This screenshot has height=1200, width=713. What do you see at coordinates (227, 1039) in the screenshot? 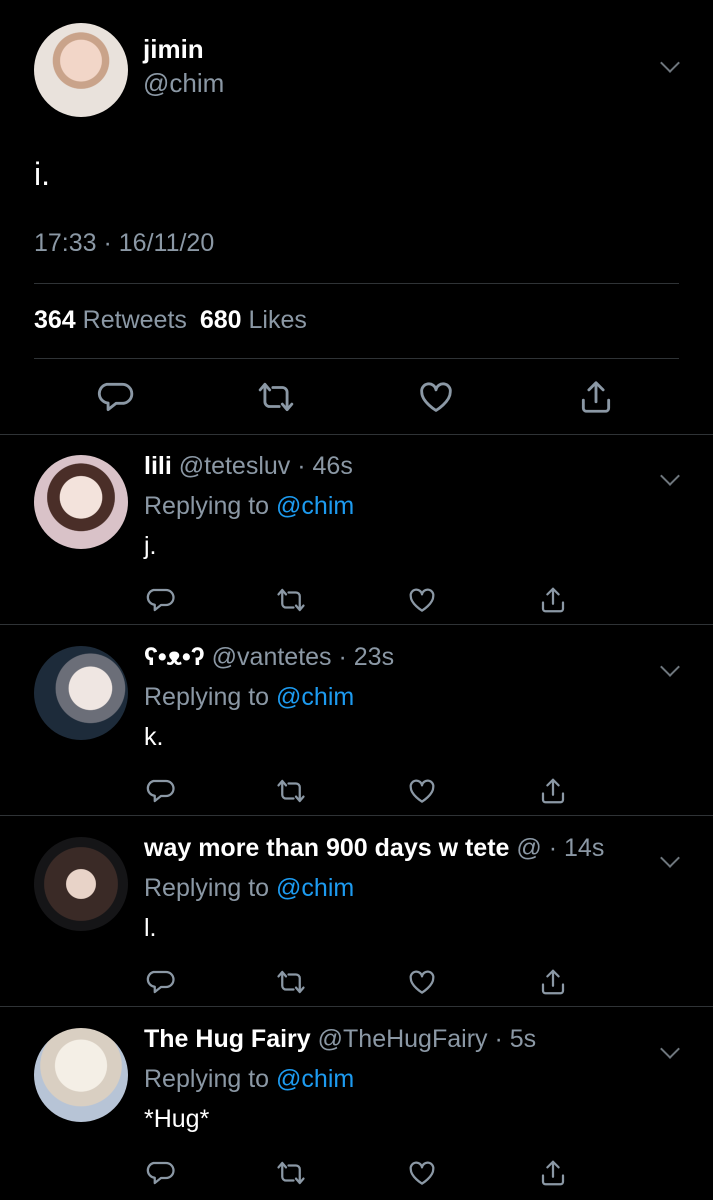
I see `display-name: The Hug Fairy` at bounding box center [227, 1039].